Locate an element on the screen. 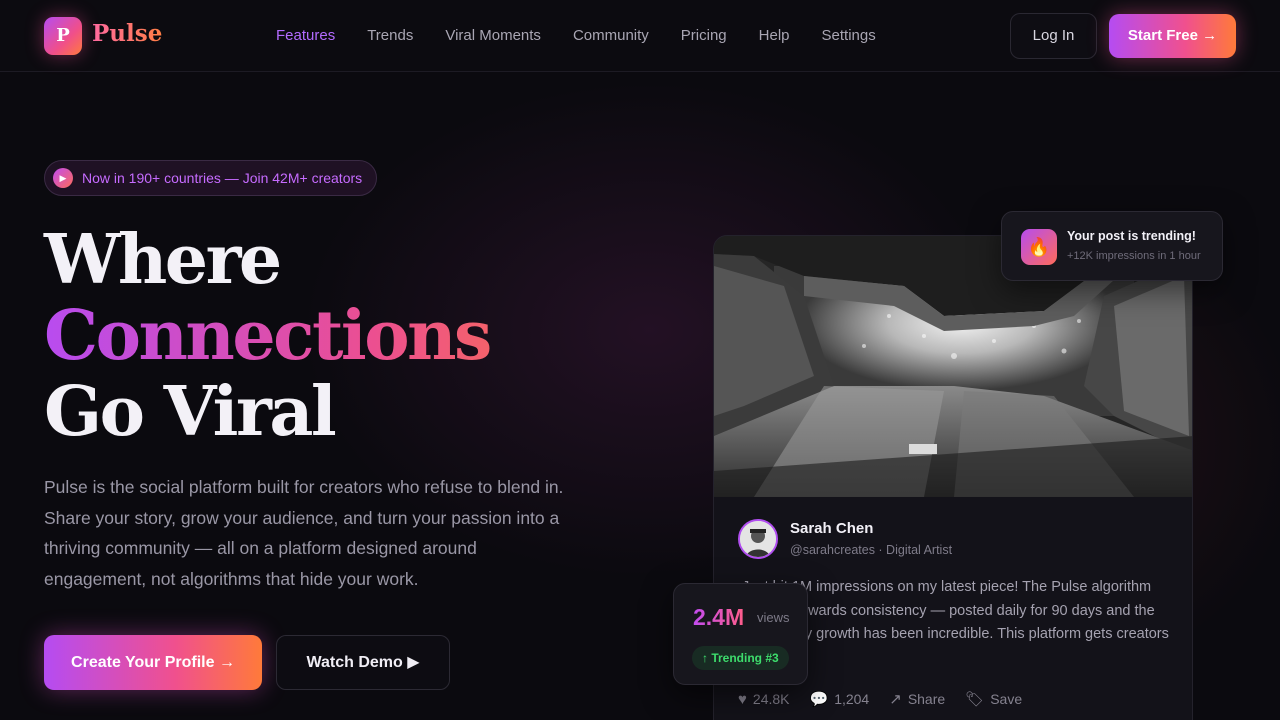 This screenshot has width=1280, height=720. views-stat-card: 2.4M views ↑ Trending #3 is located at coordinates (740, 634).